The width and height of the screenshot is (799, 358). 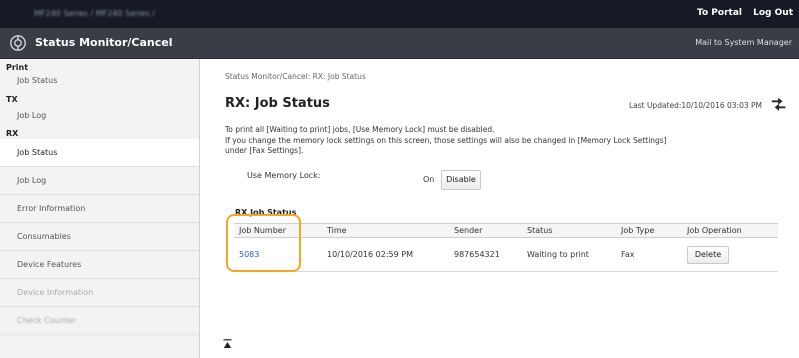 What do you see at coordinates (385, 230) in the screenshot?
I see `col-header-time: Time` at bounding box center [385, 230].